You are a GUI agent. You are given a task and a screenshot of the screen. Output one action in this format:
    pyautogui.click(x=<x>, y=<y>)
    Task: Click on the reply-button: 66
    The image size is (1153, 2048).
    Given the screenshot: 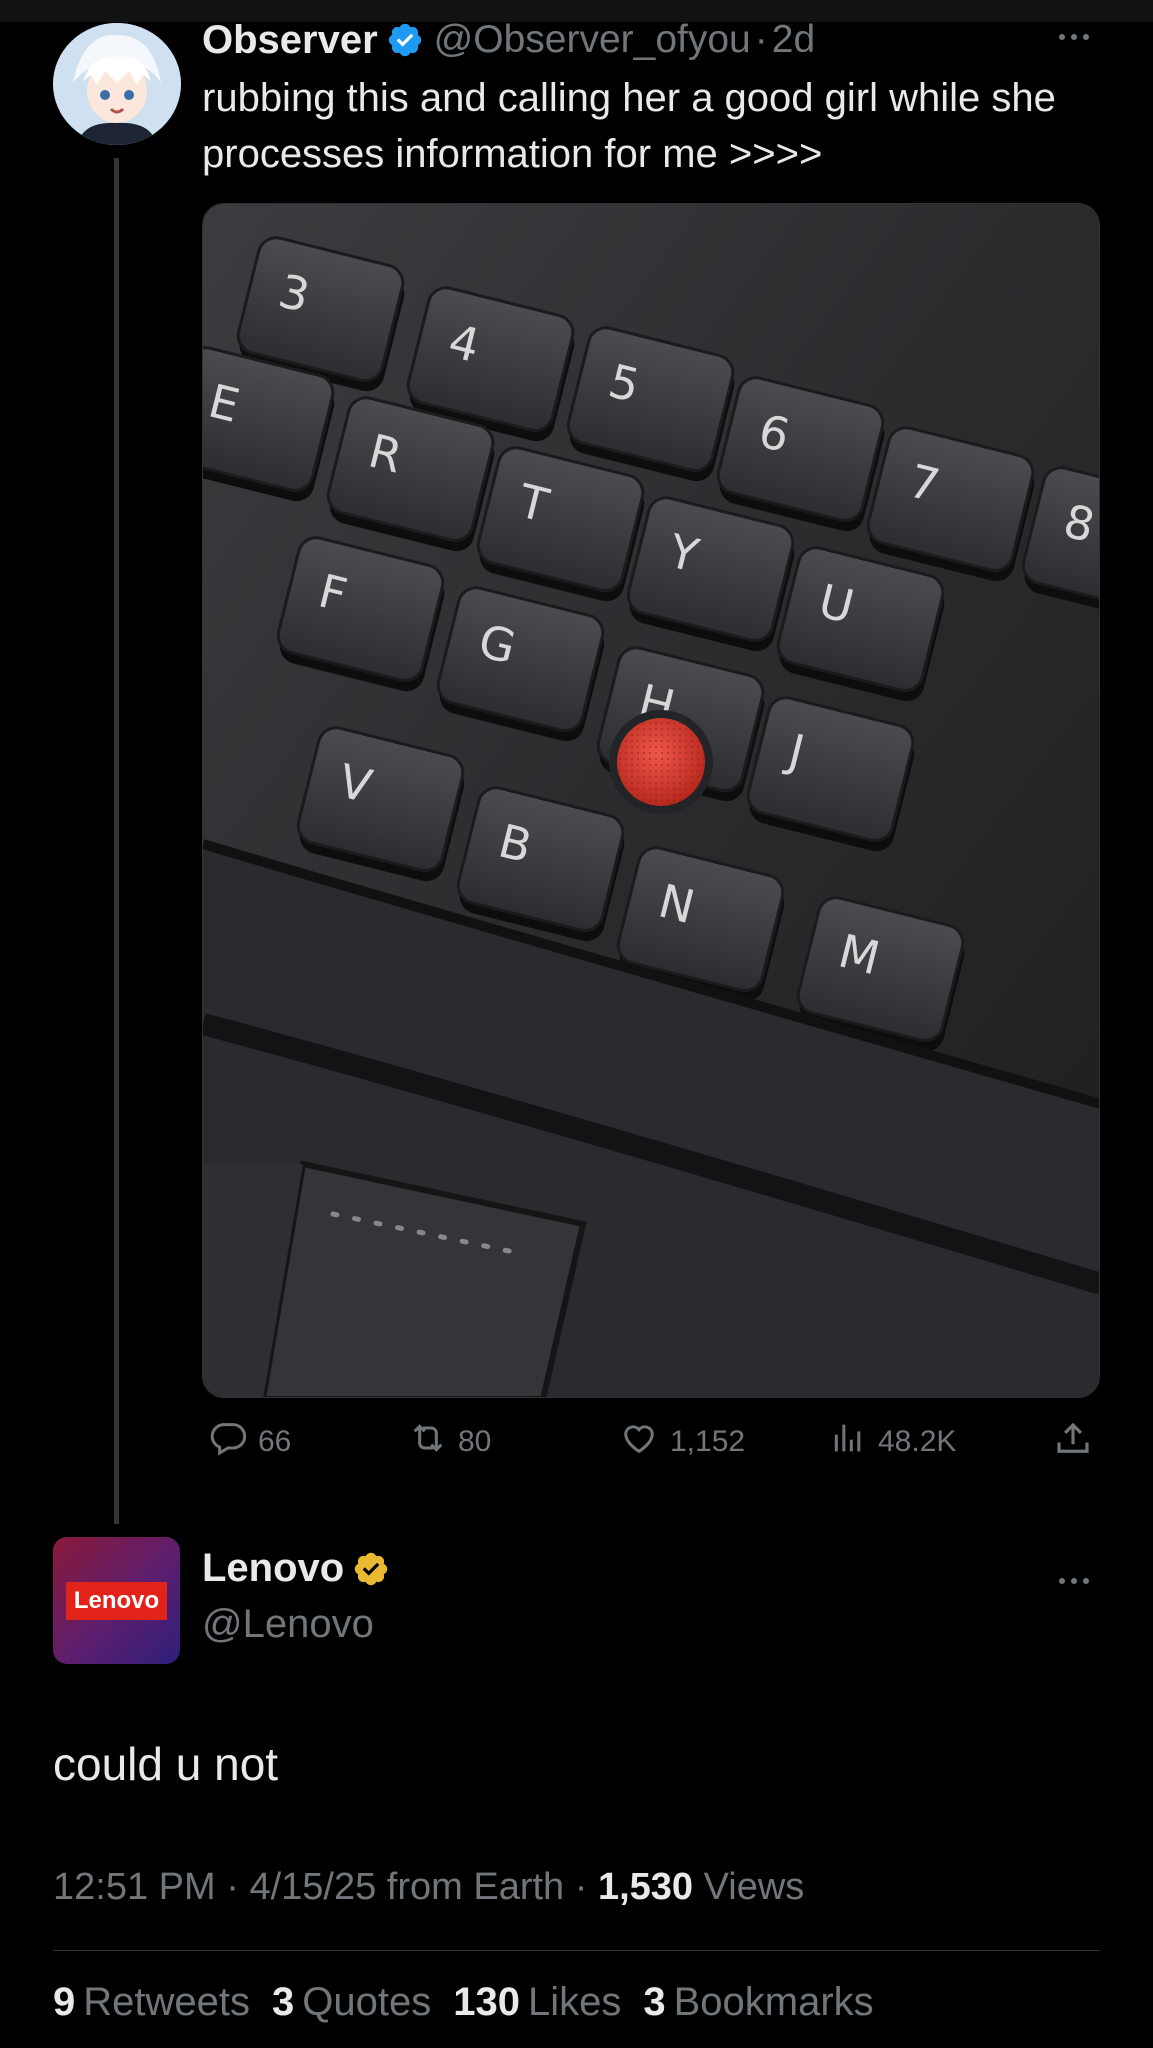 What is the action you would take?
    pyautogui.click(x=249, y=1442)
    